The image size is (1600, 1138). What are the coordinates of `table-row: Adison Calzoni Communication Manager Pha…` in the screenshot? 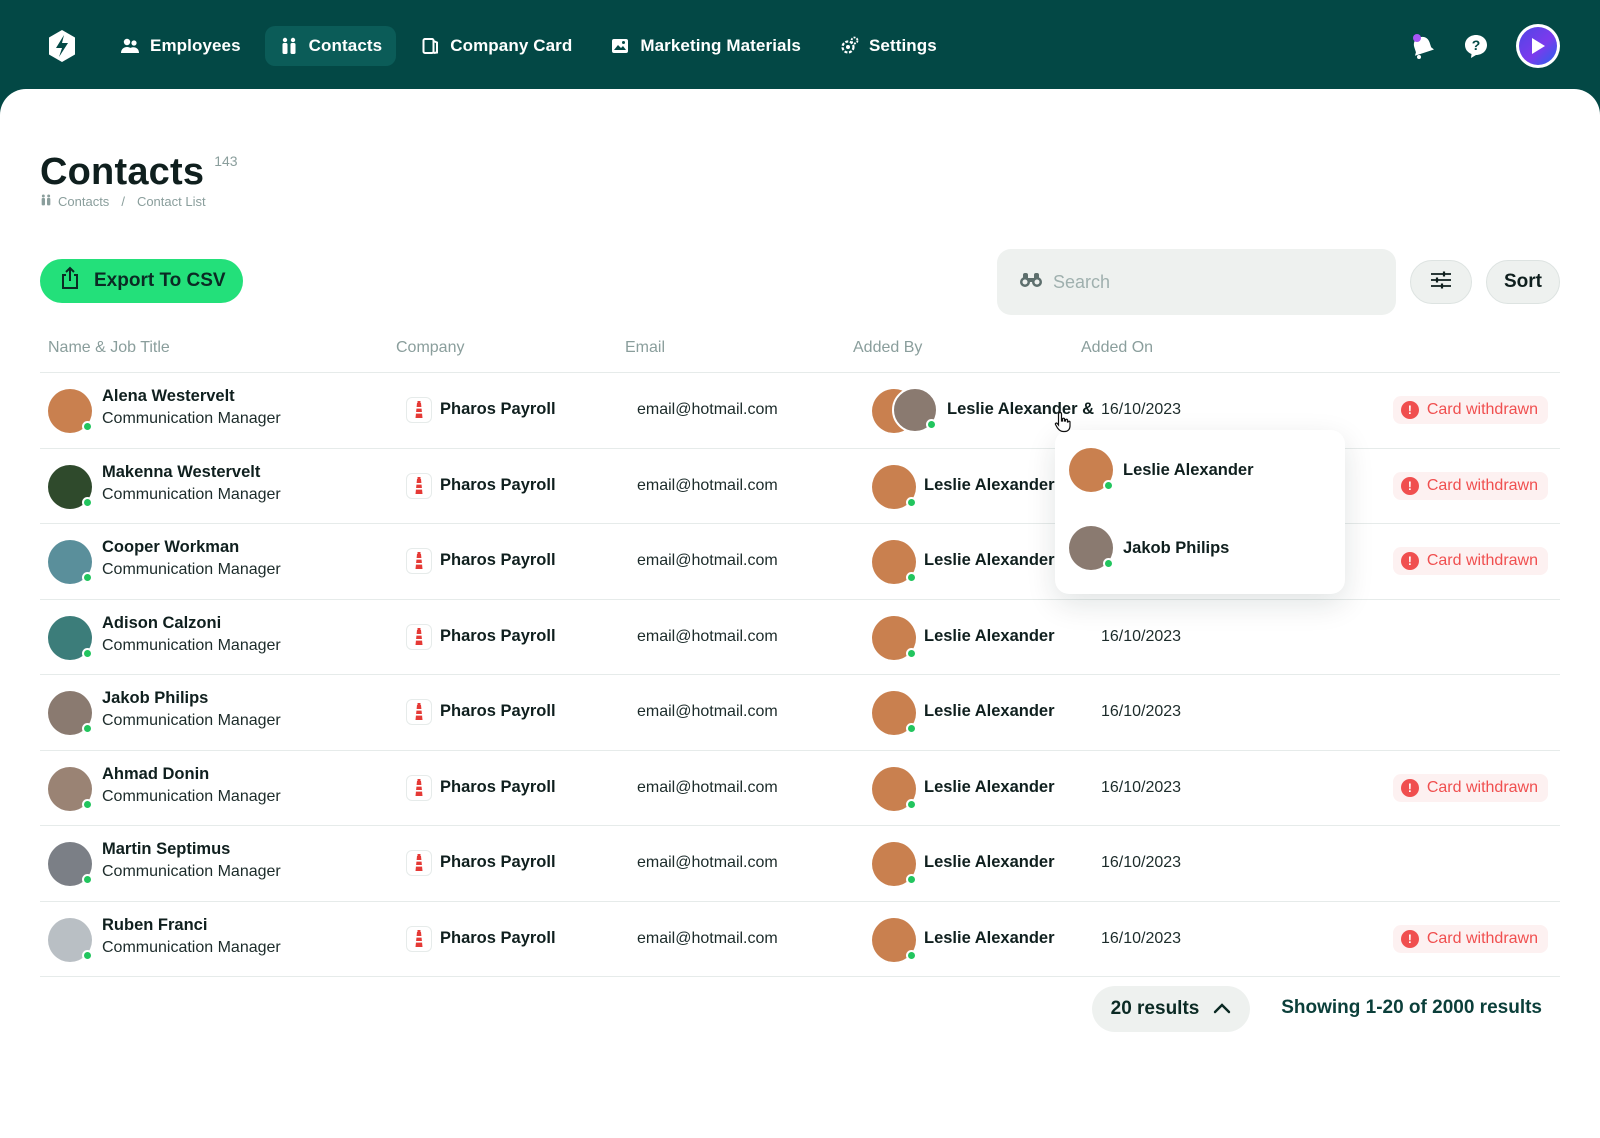 It's located at (800, 637).